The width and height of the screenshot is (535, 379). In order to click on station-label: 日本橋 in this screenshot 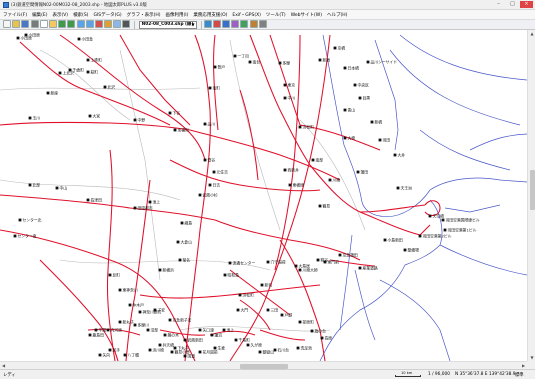, I will do `click(354, 68)`.